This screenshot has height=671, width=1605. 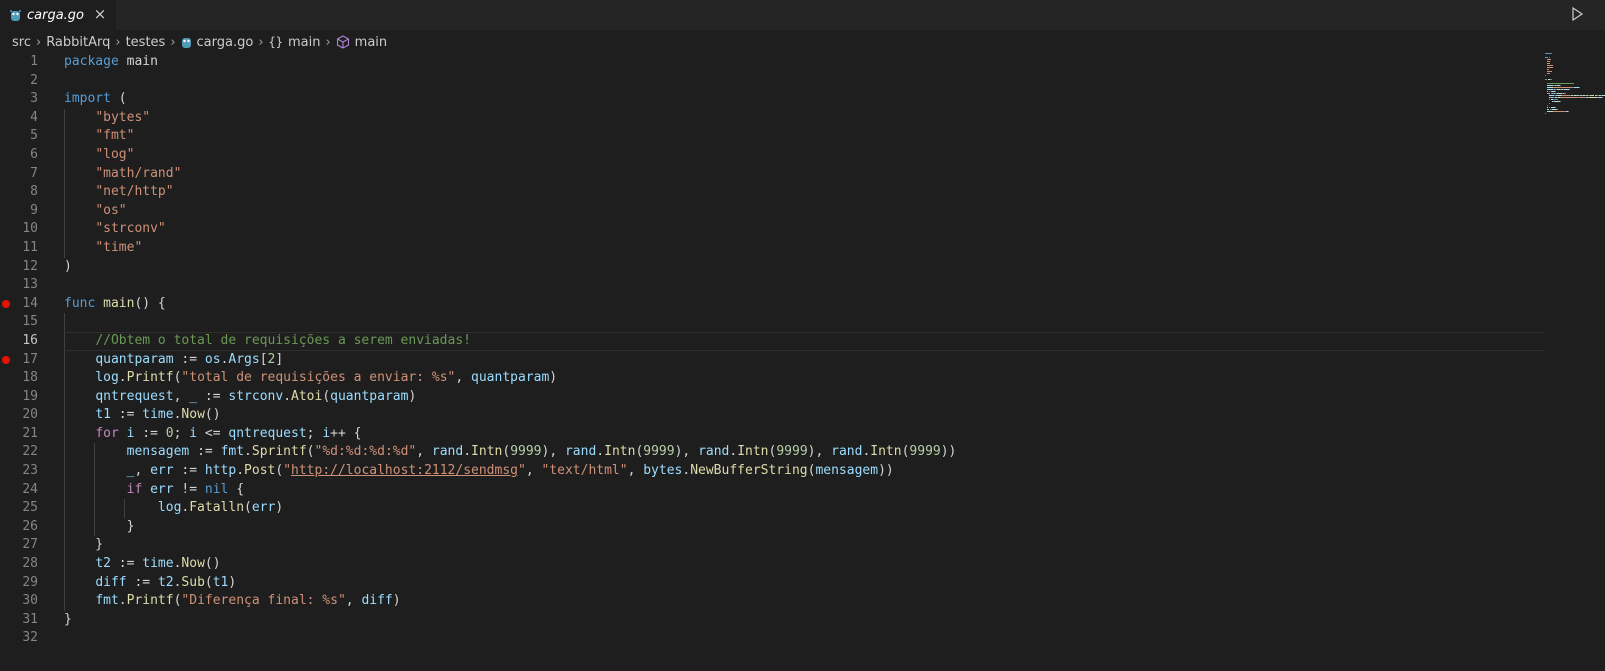 I want to click on line-number: 14, so click(x=19, y=304).